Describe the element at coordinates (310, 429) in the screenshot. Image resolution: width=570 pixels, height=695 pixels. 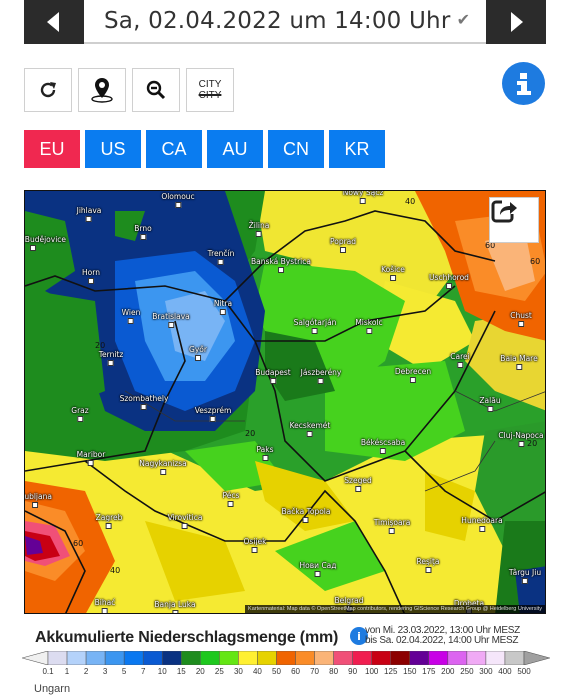
I see `city-label: Kecskemét` at that location.